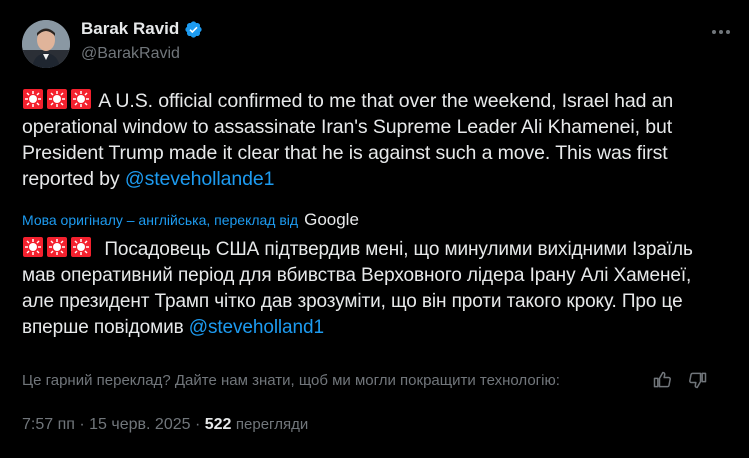 Image resolution: width=749 pixels, height=458 pixels. I want to click on verified-badge-icon, so click(193, 29).